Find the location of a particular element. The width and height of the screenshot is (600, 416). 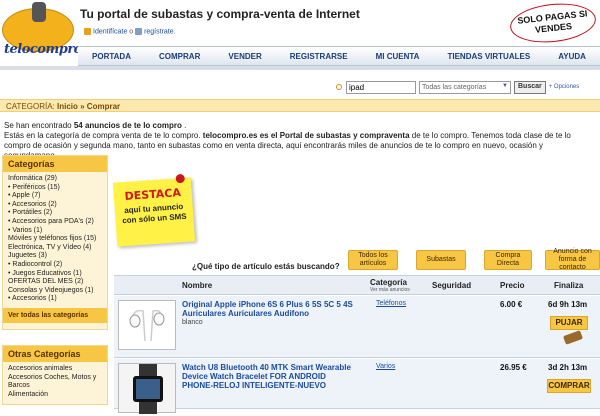

nav-item-vender: VENDER is located at coordinates (244, 56).